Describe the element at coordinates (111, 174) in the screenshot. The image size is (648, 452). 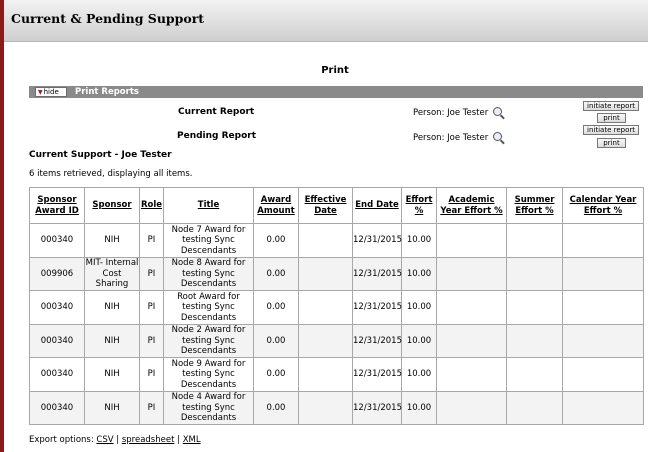
I see `items-retrieved-text: 6 items retrieved, displaying all items.` at that location.